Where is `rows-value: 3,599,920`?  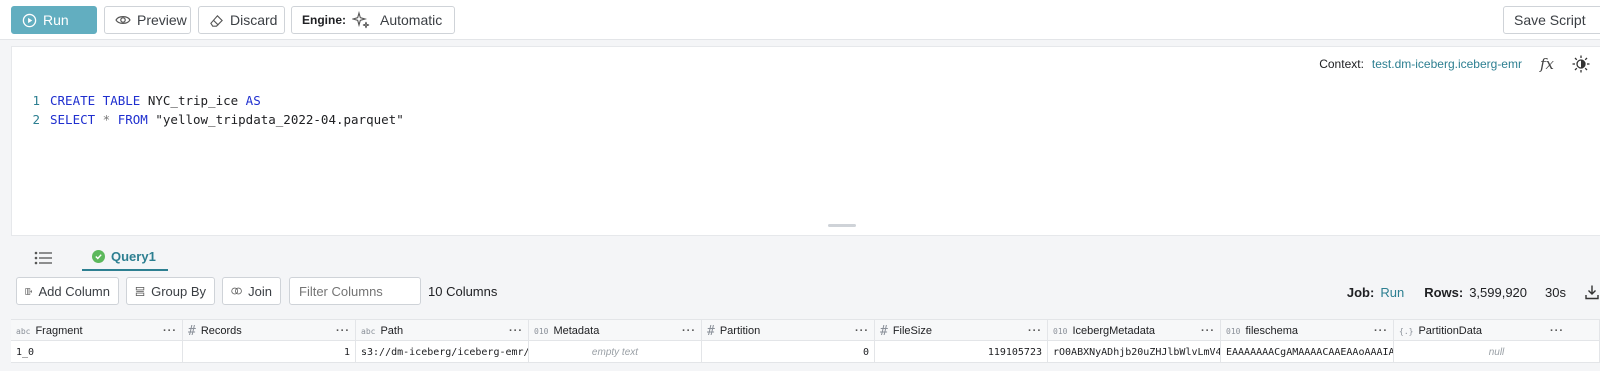 rows-value: 3,599,920 is located at coordinates (1498, 292).